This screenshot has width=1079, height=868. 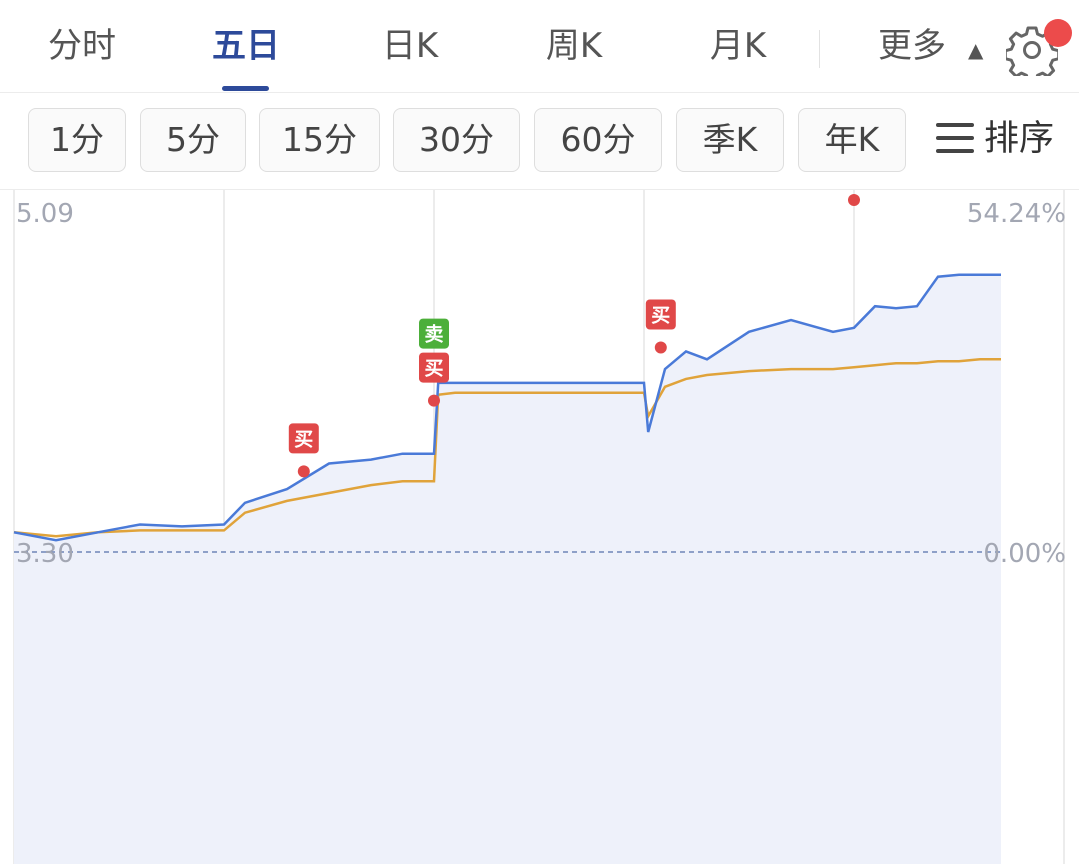 What do you see at coordinates (1016, 214) in the screenshot?
I see `pct-max-label: 54.24%` at bounding box center [1016, 214].